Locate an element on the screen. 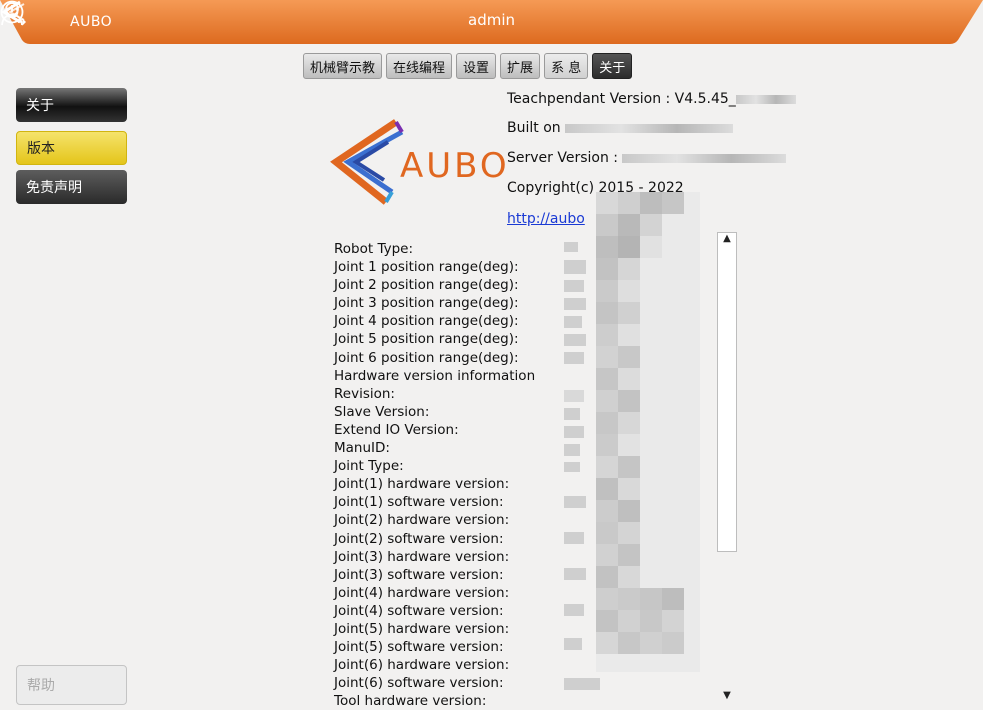 The image size is (983, 710). tab-settings: 设置 is located at coordinates (476, 66).